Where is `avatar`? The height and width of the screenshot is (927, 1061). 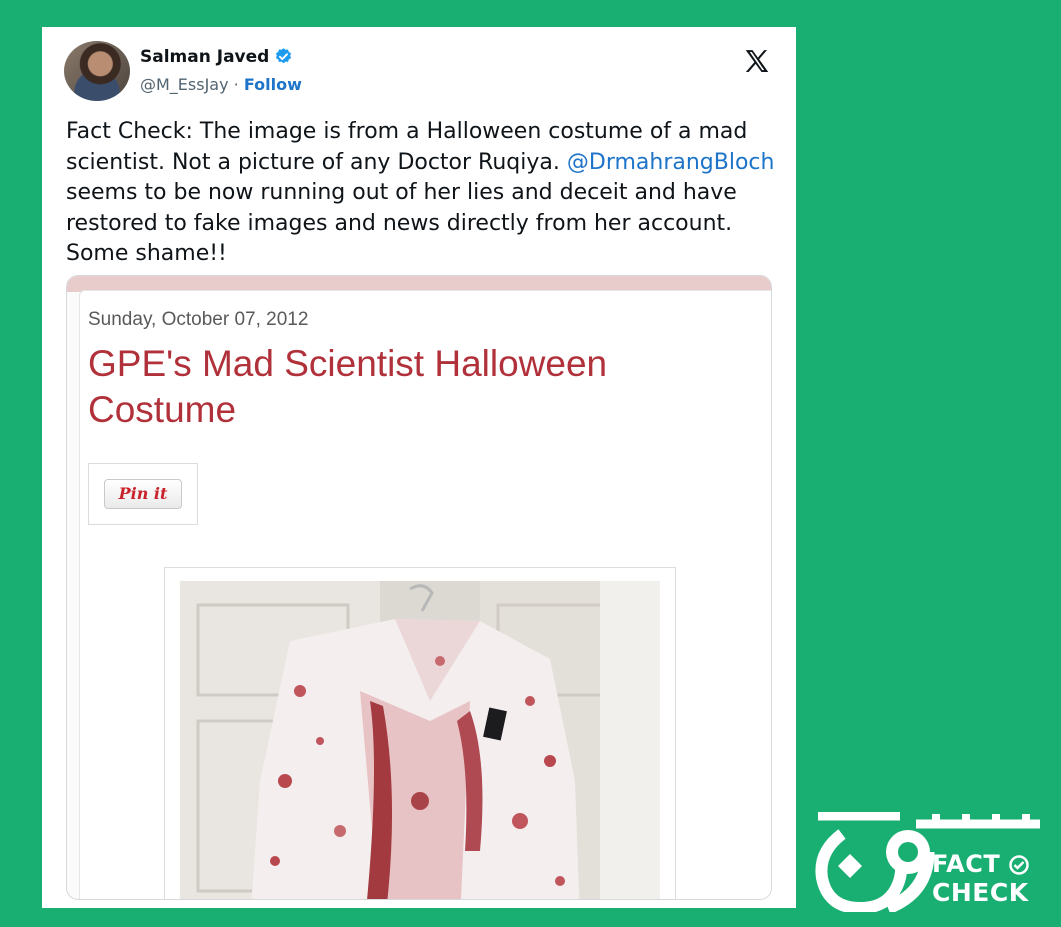
avatar is located at coordinates (97, 71).